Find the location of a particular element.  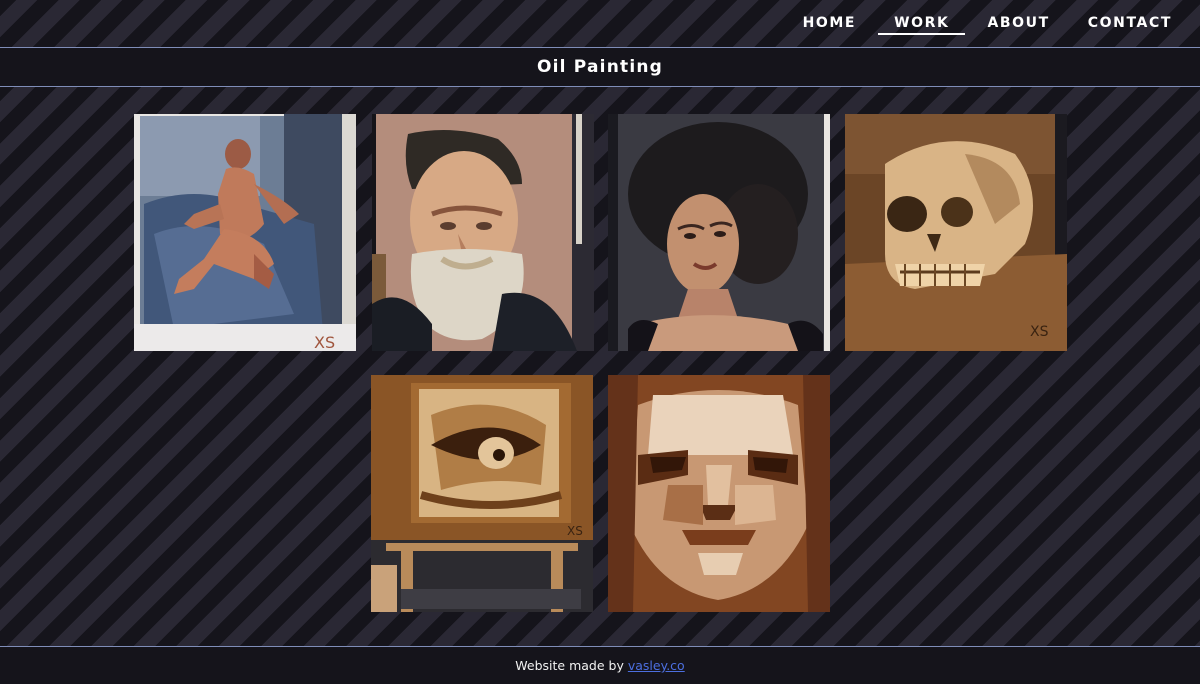

footer: Website made by vasley.co is located at coordinates (600, 665).